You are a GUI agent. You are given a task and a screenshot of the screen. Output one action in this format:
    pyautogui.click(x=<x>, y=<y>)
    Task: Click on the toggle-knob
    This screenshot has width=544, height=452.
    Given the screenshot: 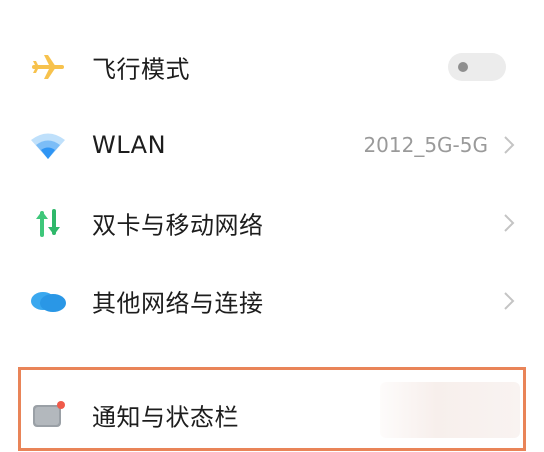 What is the action you would take?
    pyautogui.click(x=463, y=67)
    